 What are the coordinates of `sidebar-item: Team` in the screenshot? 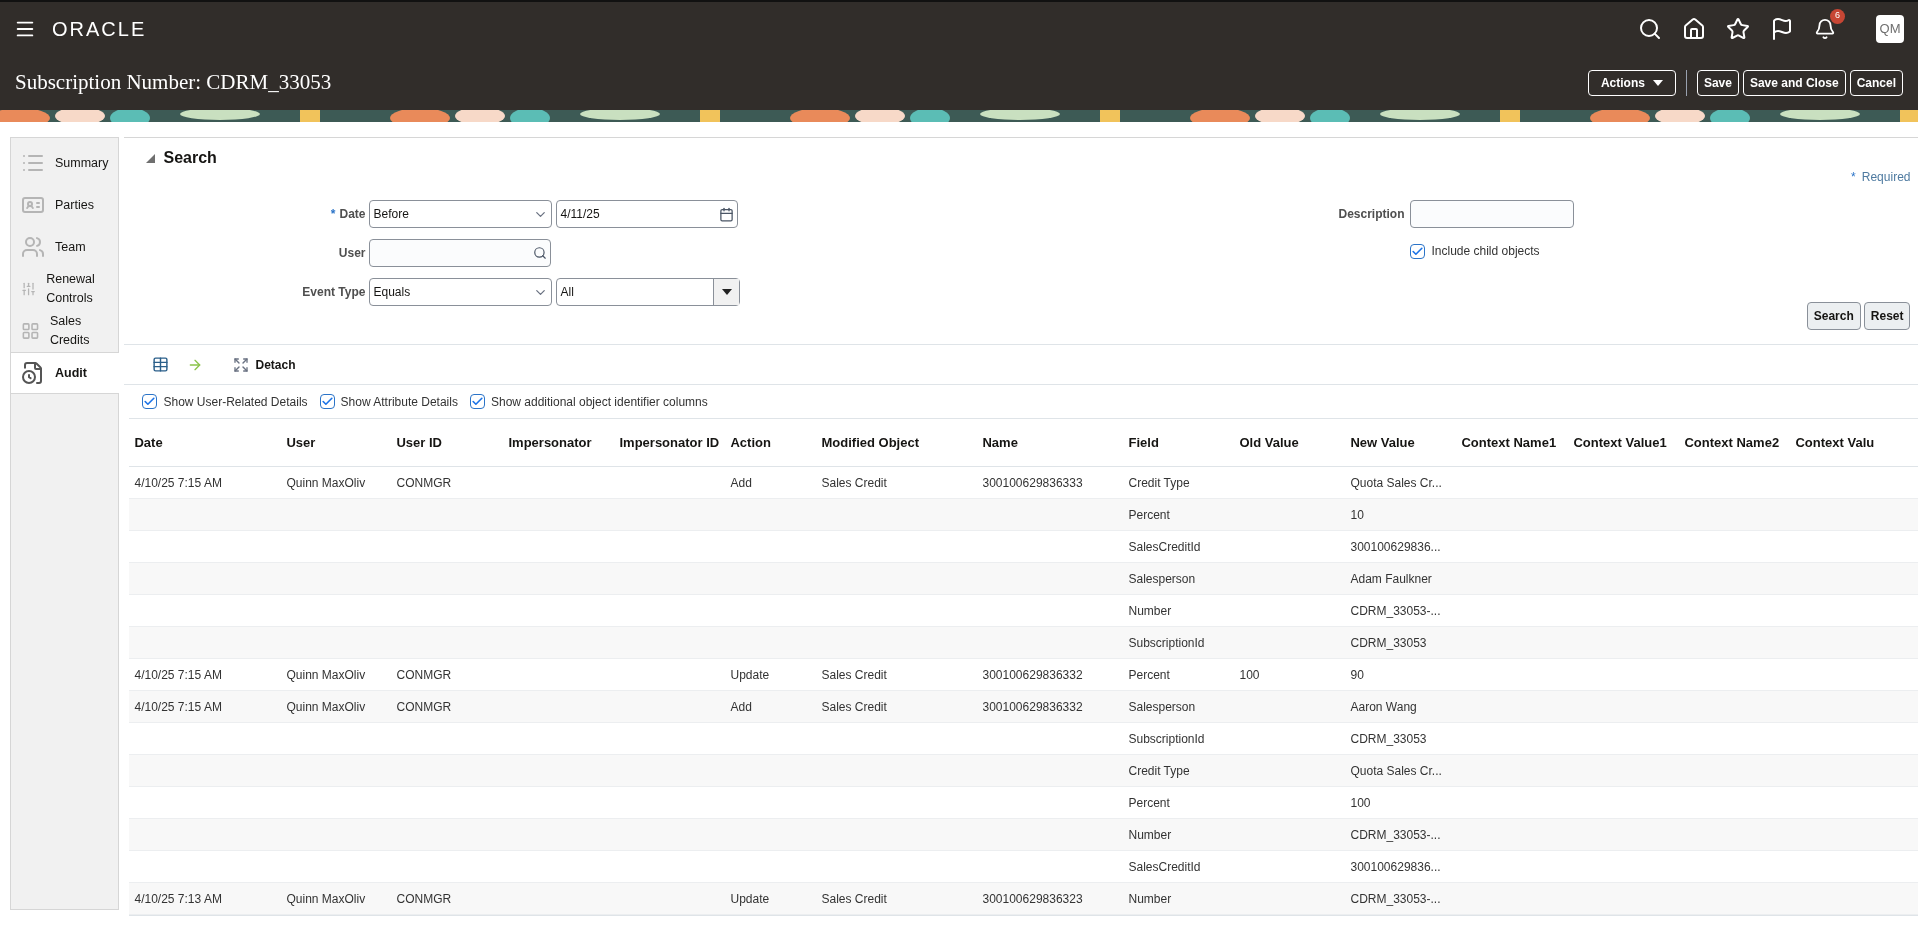 It's located at (65, 247).